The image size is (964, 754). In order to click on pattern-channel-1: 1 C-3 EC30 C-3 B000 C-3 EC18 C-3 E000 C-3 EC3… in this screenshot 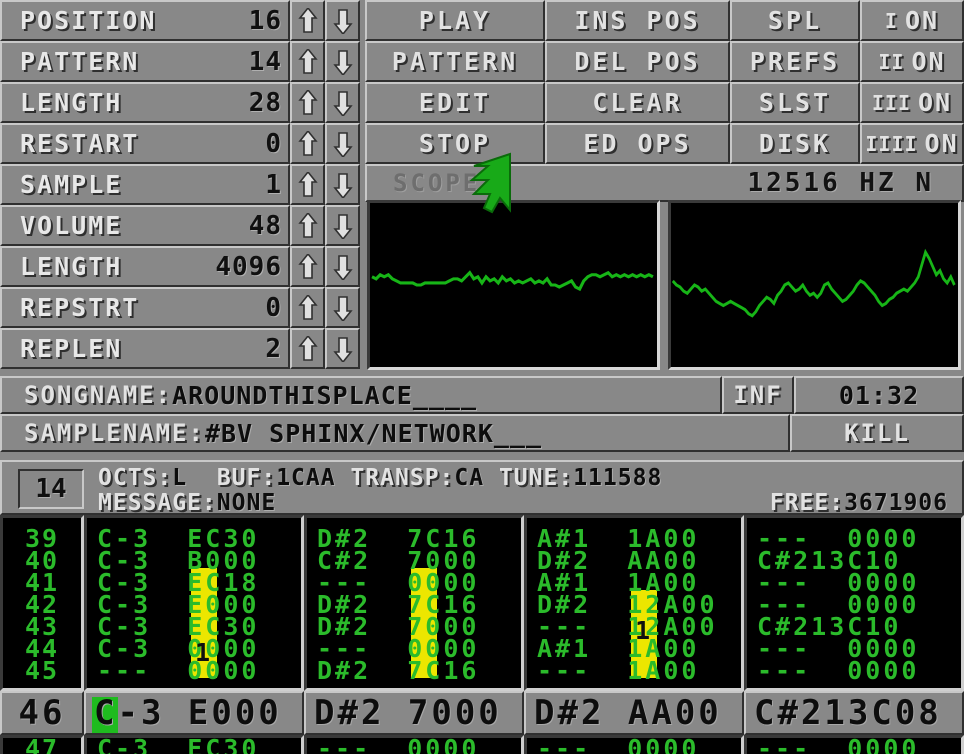, I will do `click(194, 603)`.